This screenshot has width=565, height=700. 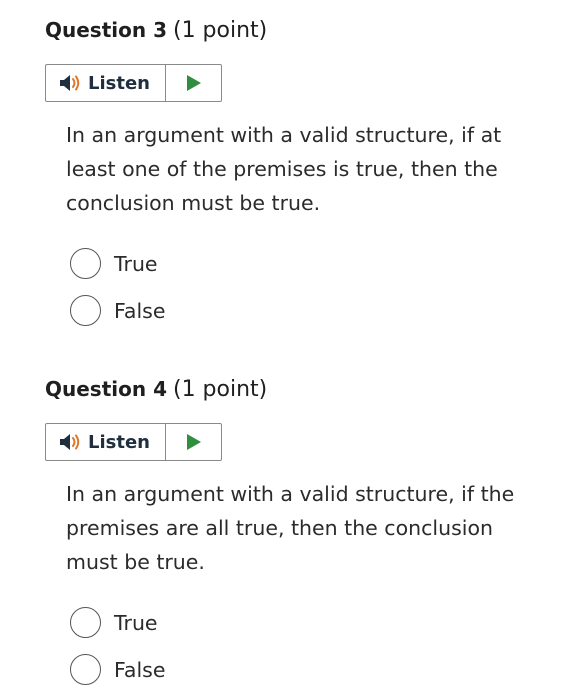 What do you see at coordinates (106, 30) in the screenshot?
I see `question-title: Question 3` at bounding box center [106, 30].